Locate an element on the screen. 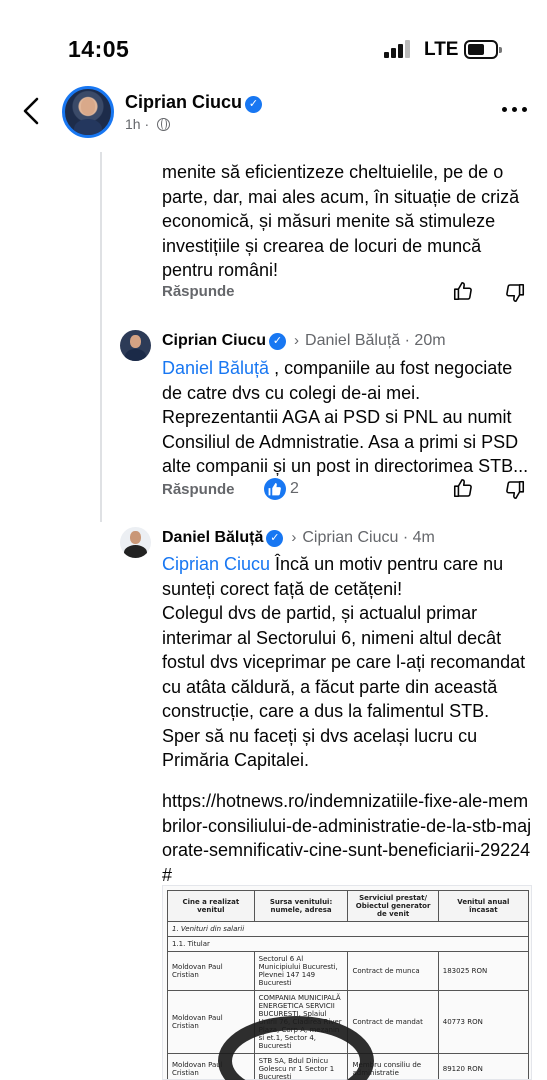 The height and width of the screenshot is (1080, 547). signal-strength-icon is located at coordinates (399, 49).